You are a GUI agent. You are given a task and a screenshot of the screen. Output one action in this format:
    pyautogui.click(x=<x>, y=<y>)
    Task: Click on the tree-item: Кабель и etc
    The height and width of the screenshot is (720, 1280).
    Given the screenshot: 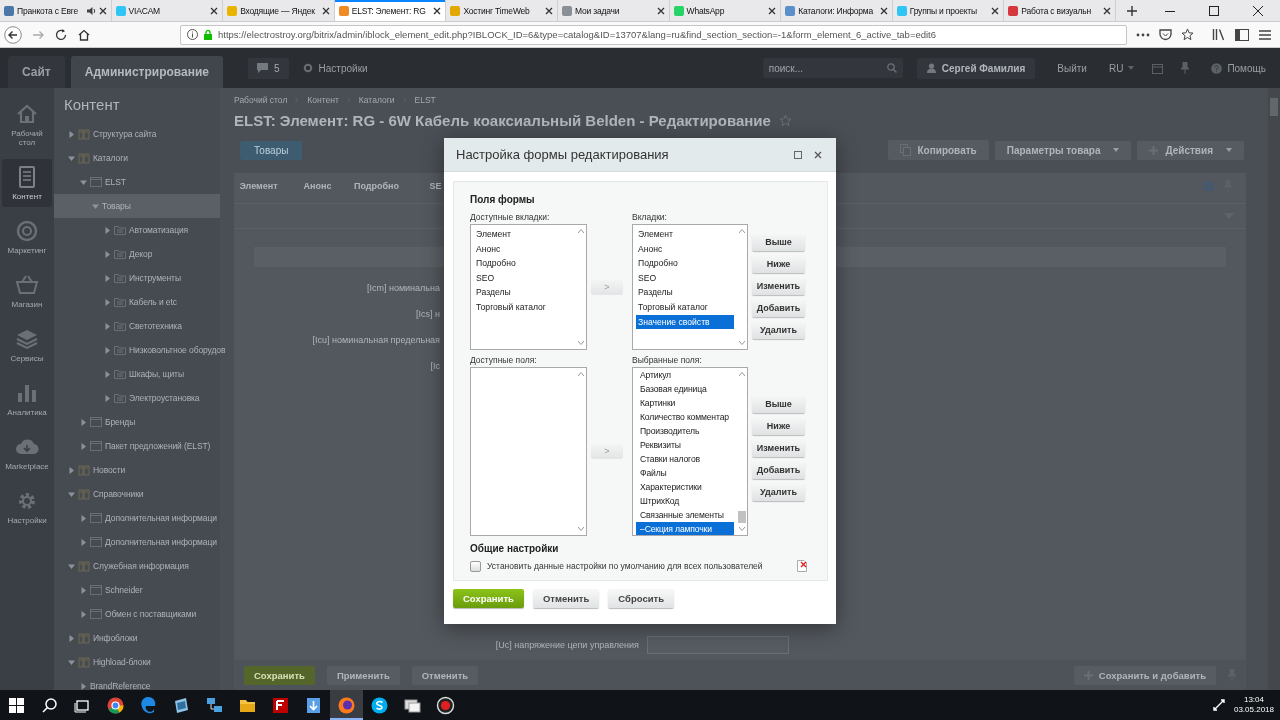 What is the action you would take?
    pyautogui.click(x=137, y=302)
    